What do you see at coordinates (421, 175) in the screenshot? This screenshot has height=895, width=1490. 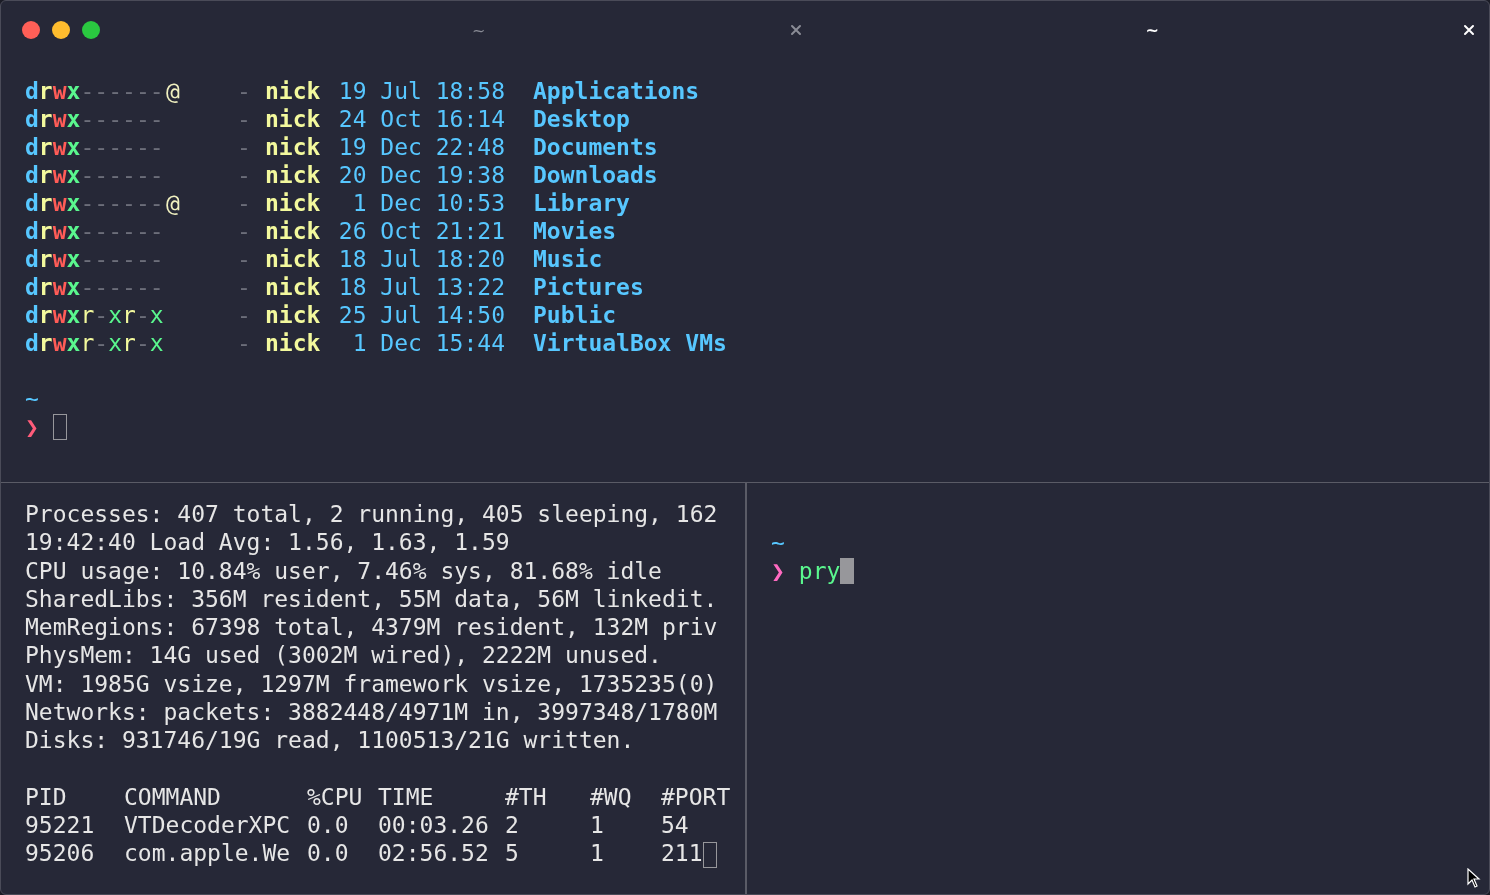 I see `modified-date: 20 Dec 19:38` at bounding box center [421, 175].